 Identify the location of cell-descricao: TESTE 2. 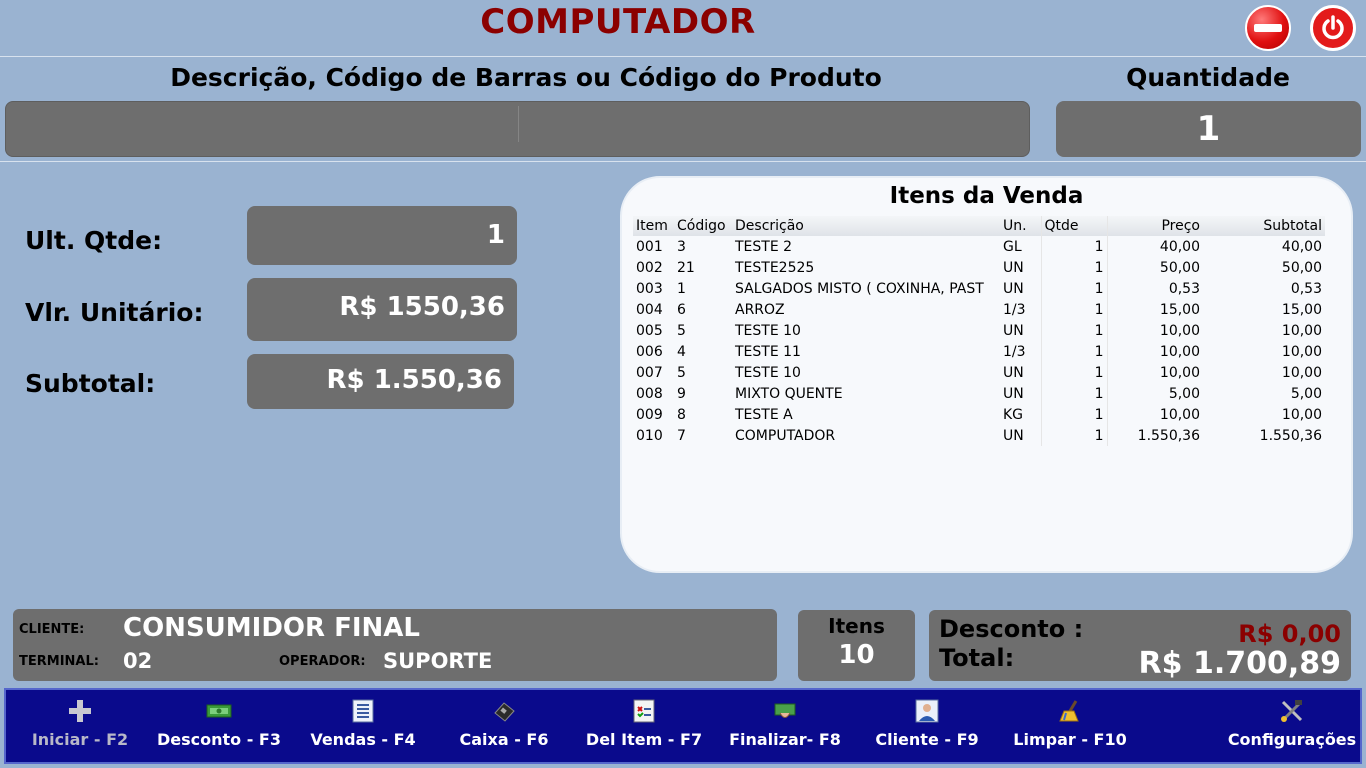
(764, 246).